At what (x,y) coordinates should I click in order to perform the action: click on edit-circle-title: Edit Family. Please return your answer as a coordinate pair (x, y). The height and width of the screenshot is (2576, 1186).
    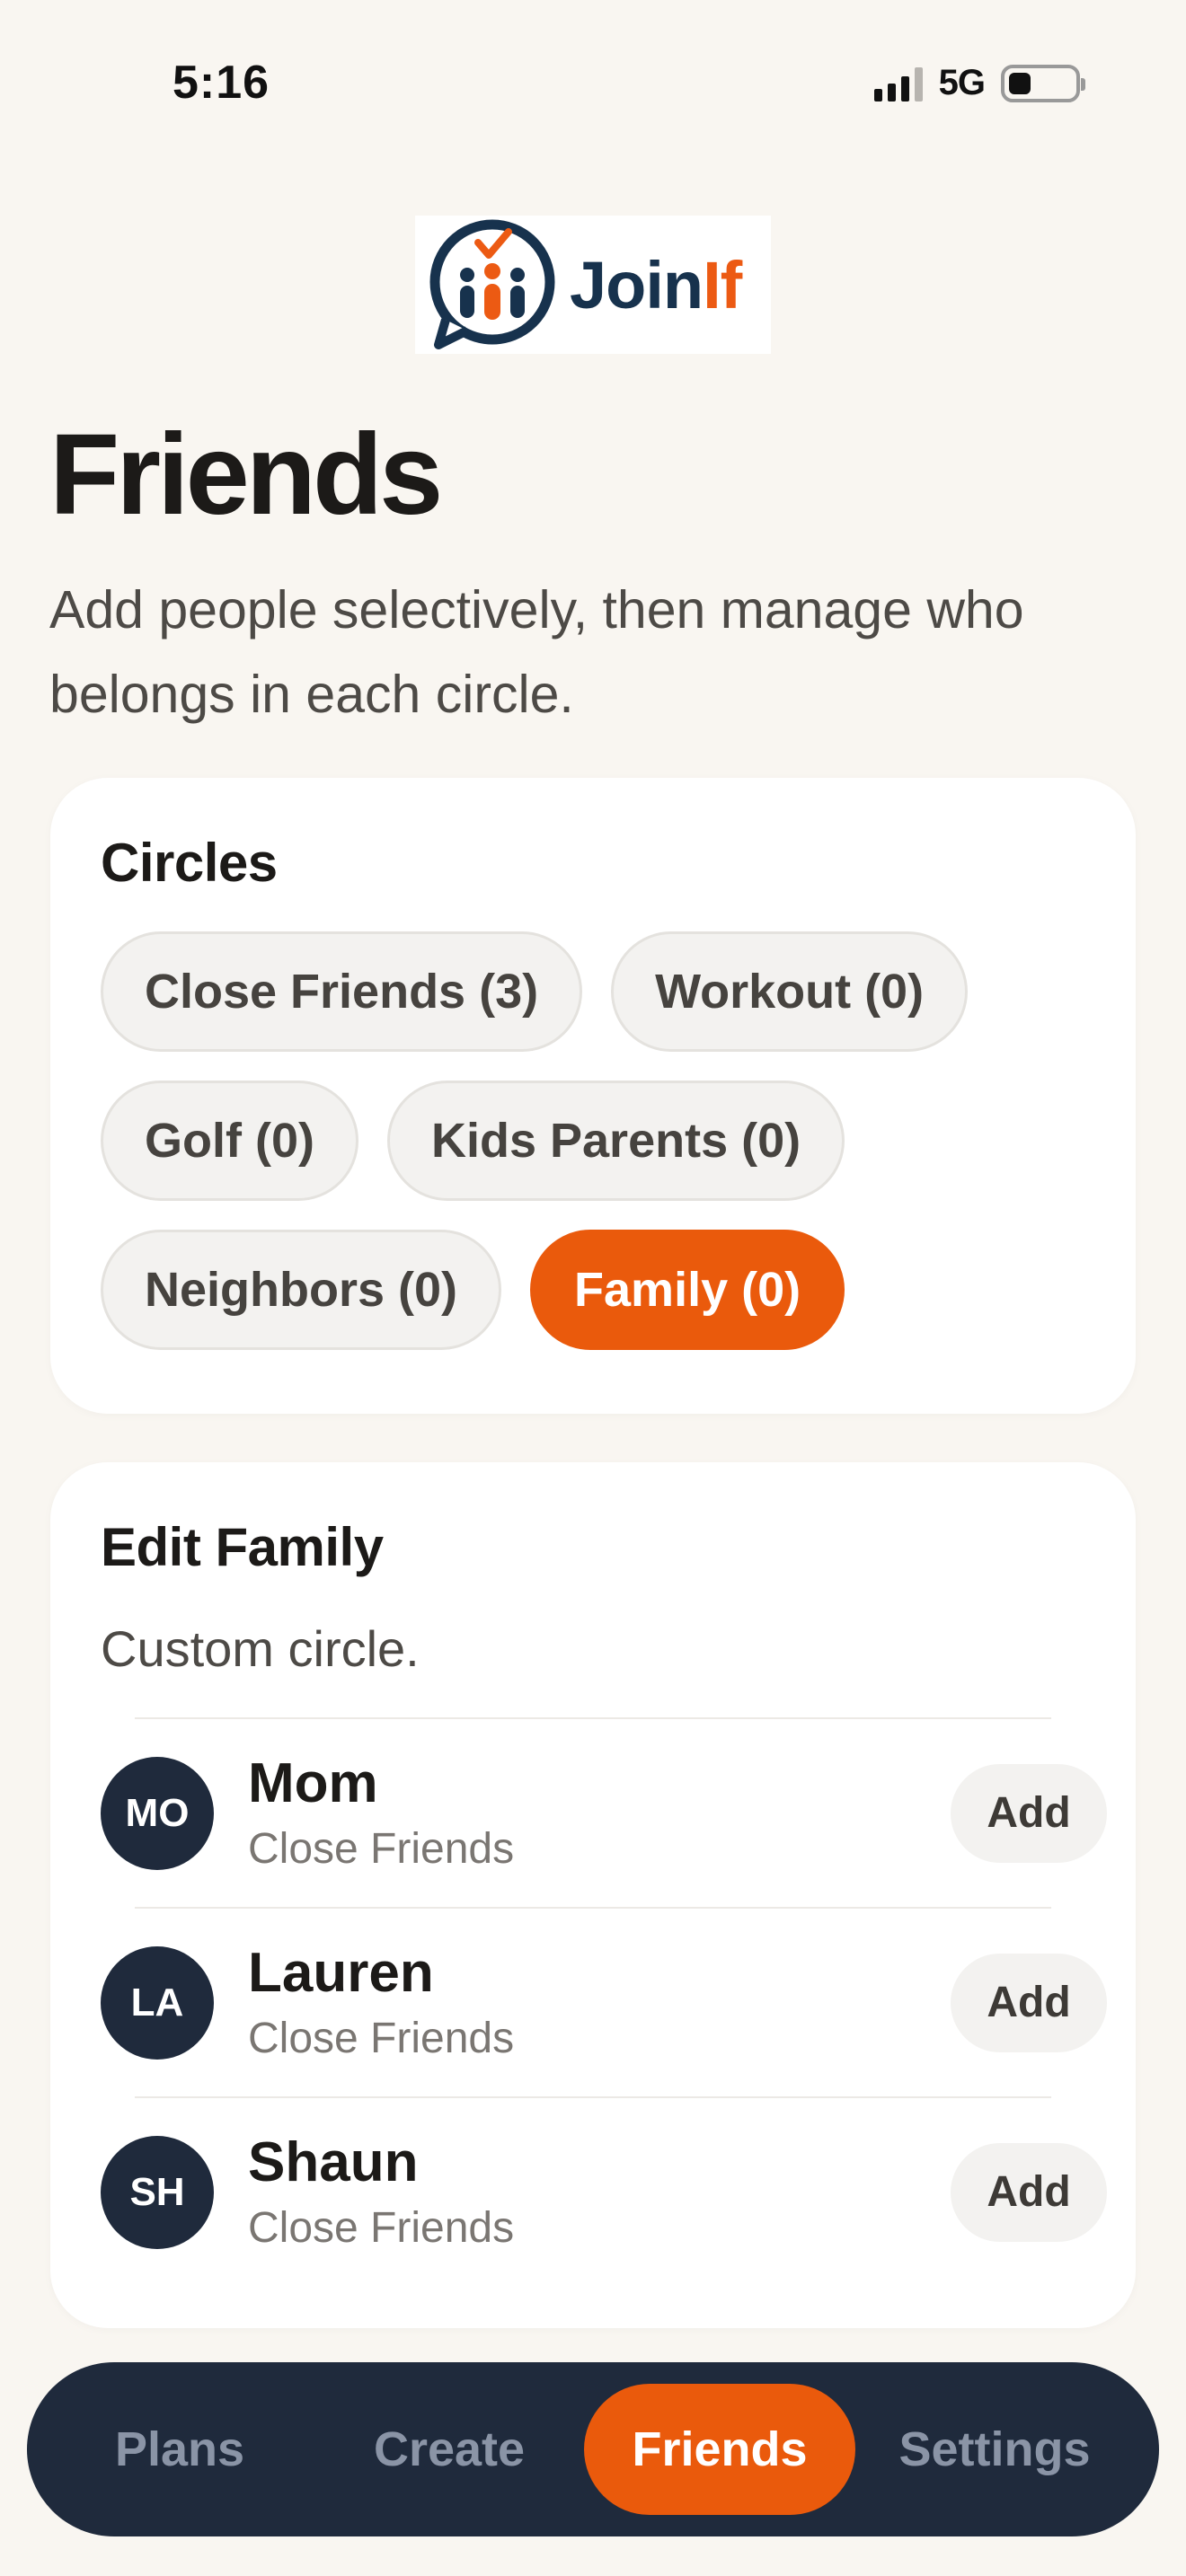
    Looking at the image, I should click on (242, 1547).